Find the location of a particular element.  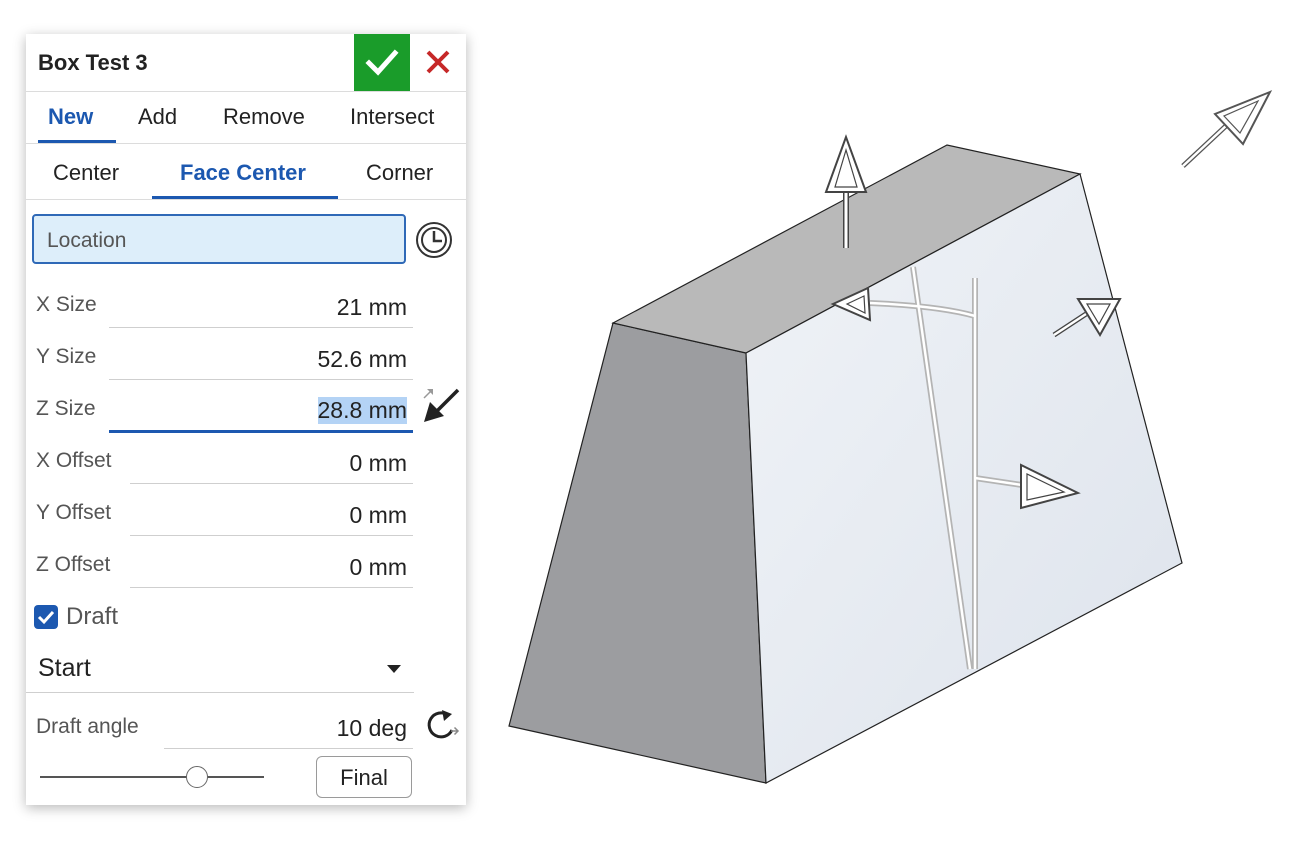

rotate-icon is located at coordinates (443, 724).